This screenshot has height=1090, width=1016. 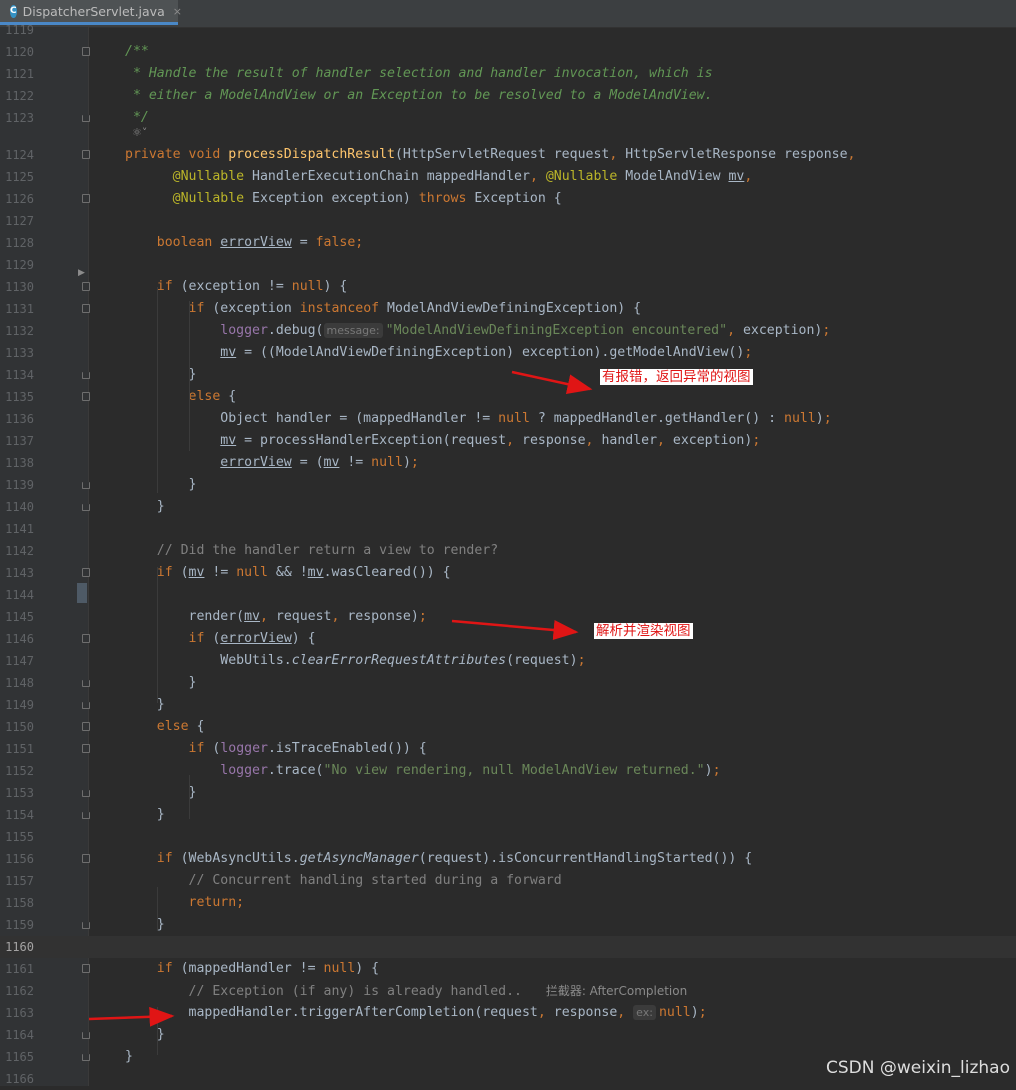 I want to click on code-line: 1145 render(mv, request, response);, so click(x=508, y=617).